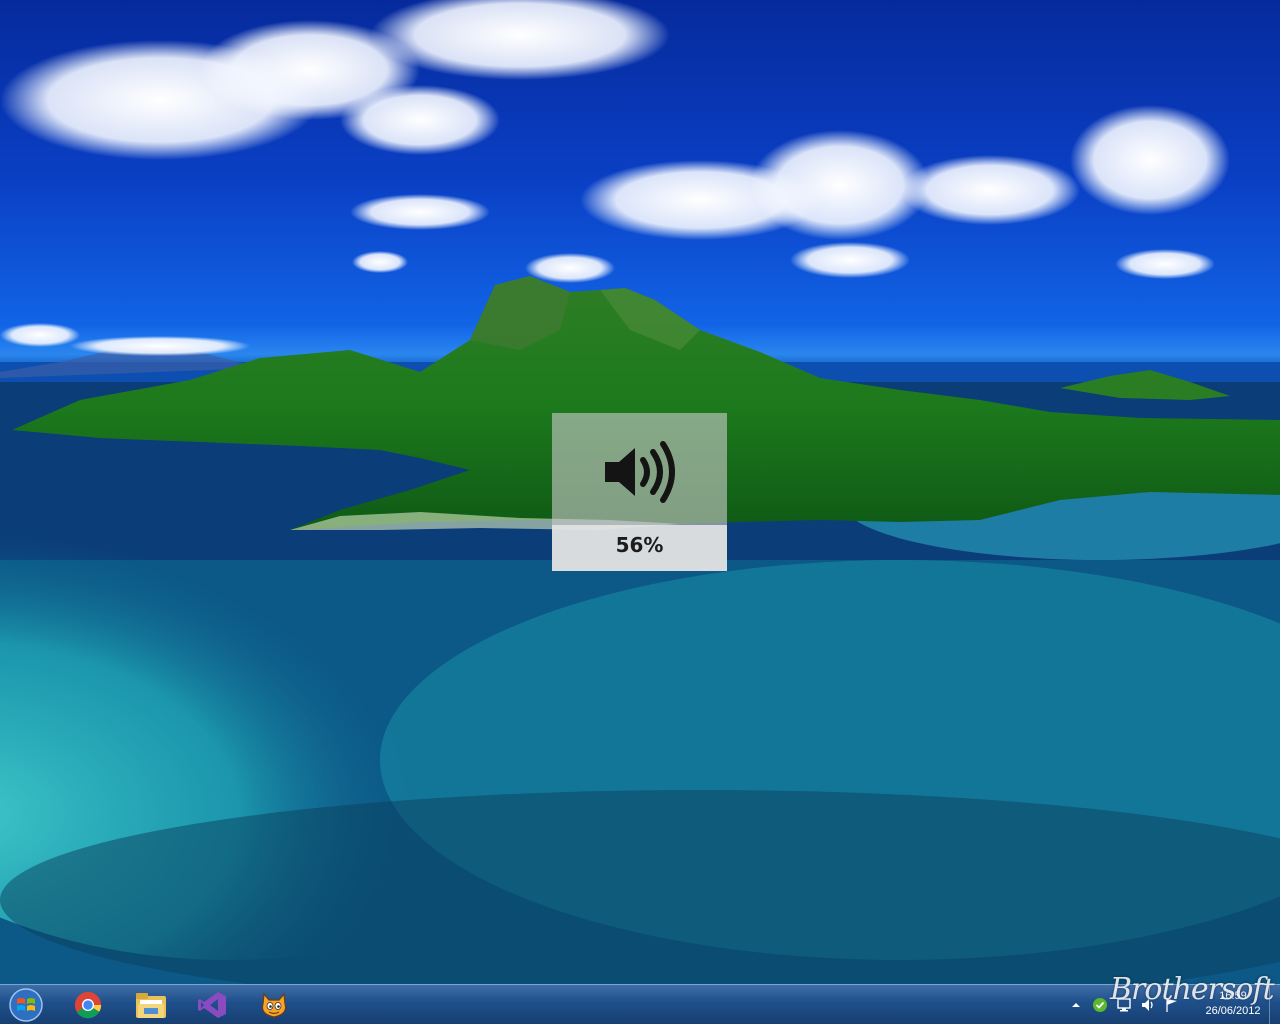  Describe the element at coordinates (1076, 1005) in the screenshot. I see `show-hidden-icons-icon` at that location.